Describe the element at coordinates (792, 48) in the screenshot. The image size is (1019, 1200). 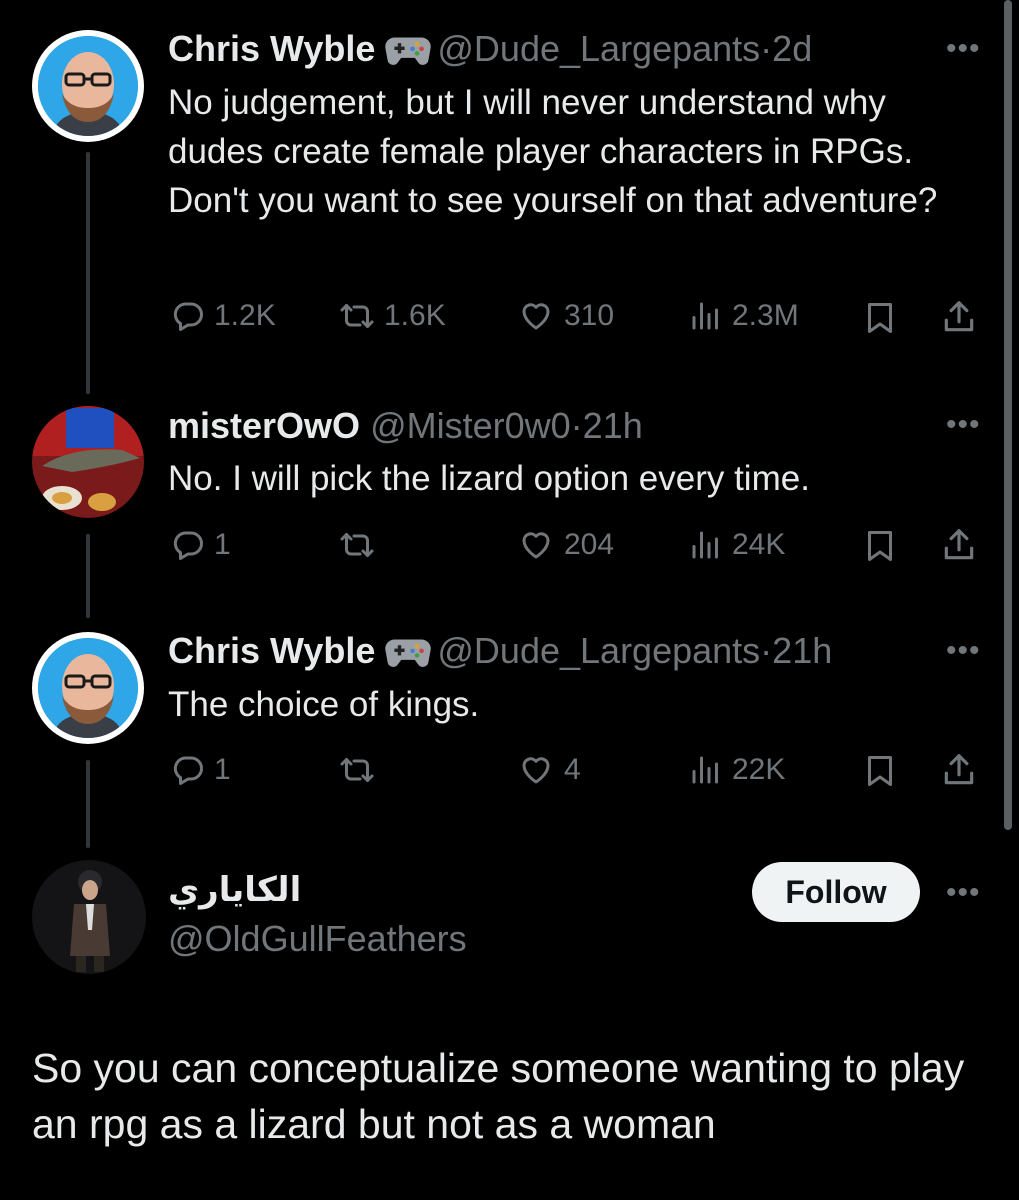
I see `timestamp: 2d` at that location.